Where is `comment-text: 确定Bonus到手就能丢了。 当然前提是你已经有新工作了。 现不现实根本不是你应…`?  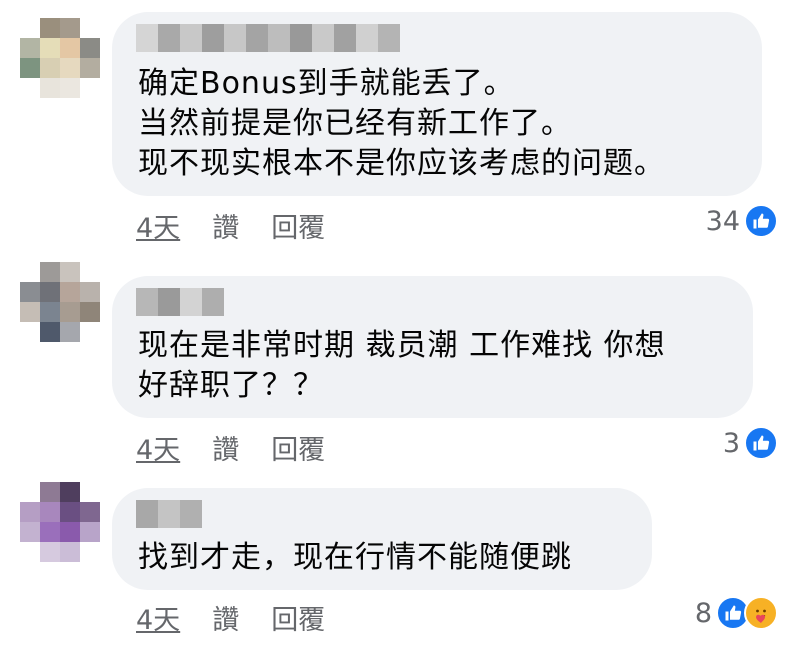
comment-text: 确定Bonus到手就能丢了。 当然前提是你已经有新工作了。 现不现实根本不是你应… is located at coordinates (401, 124).